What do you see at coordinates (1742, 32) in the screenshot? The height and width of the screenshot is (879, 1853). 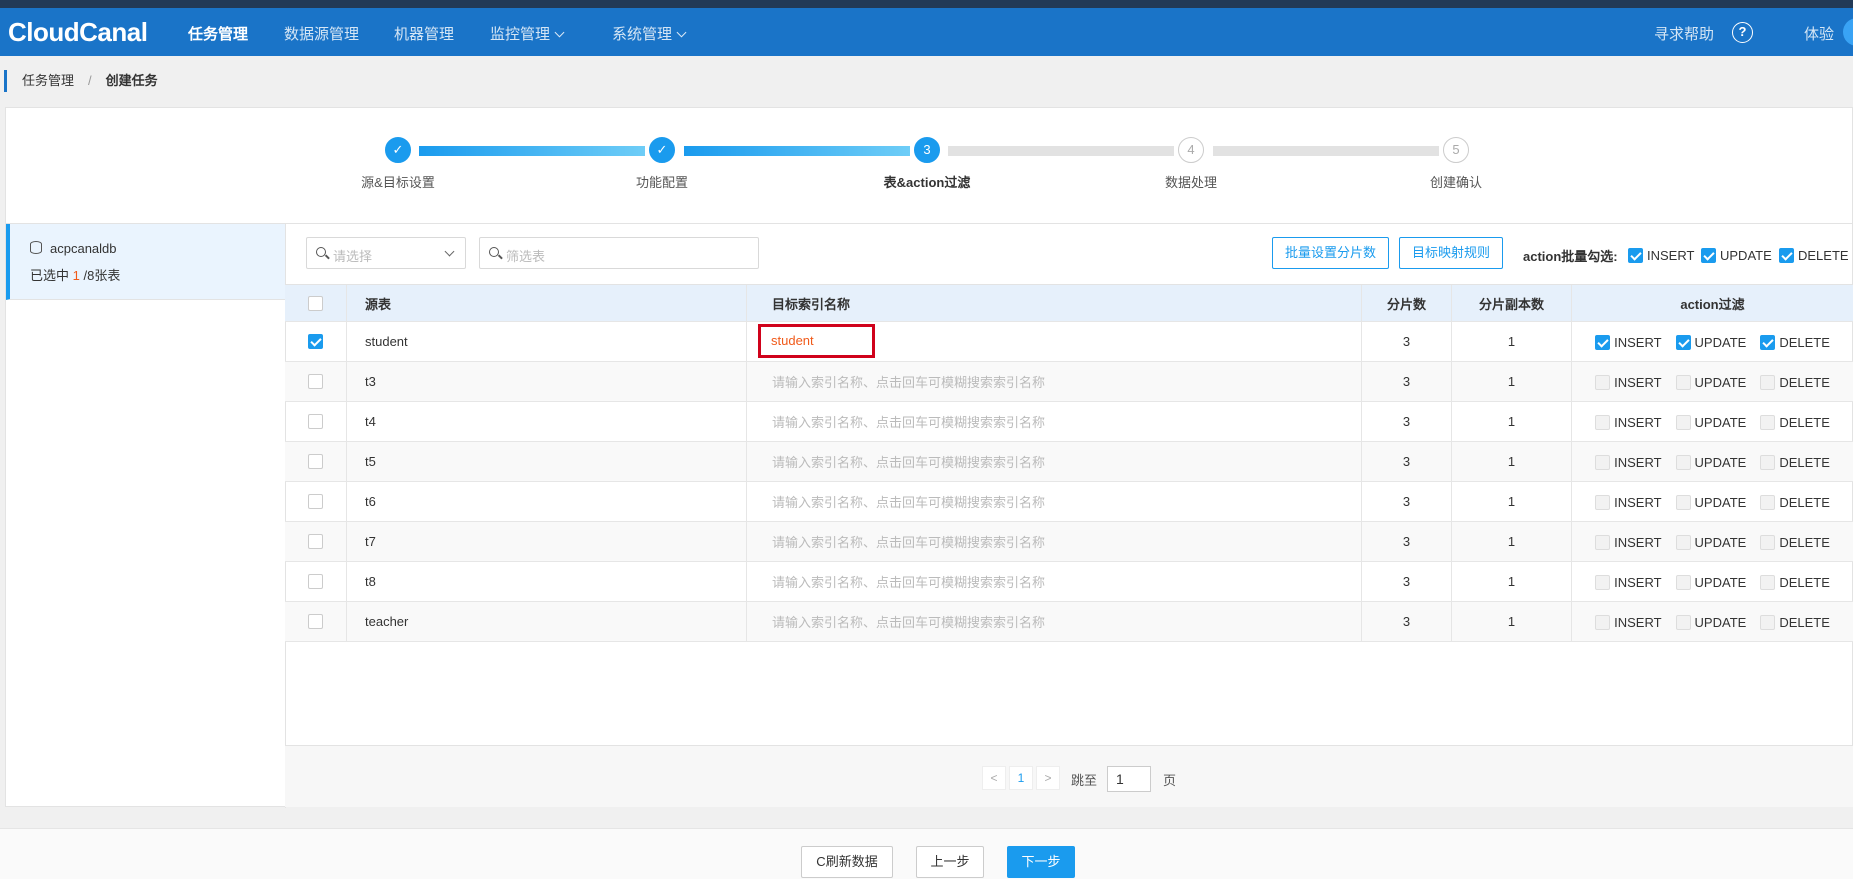 I see `question-icon: ?` at bounding box center [1742, 32].